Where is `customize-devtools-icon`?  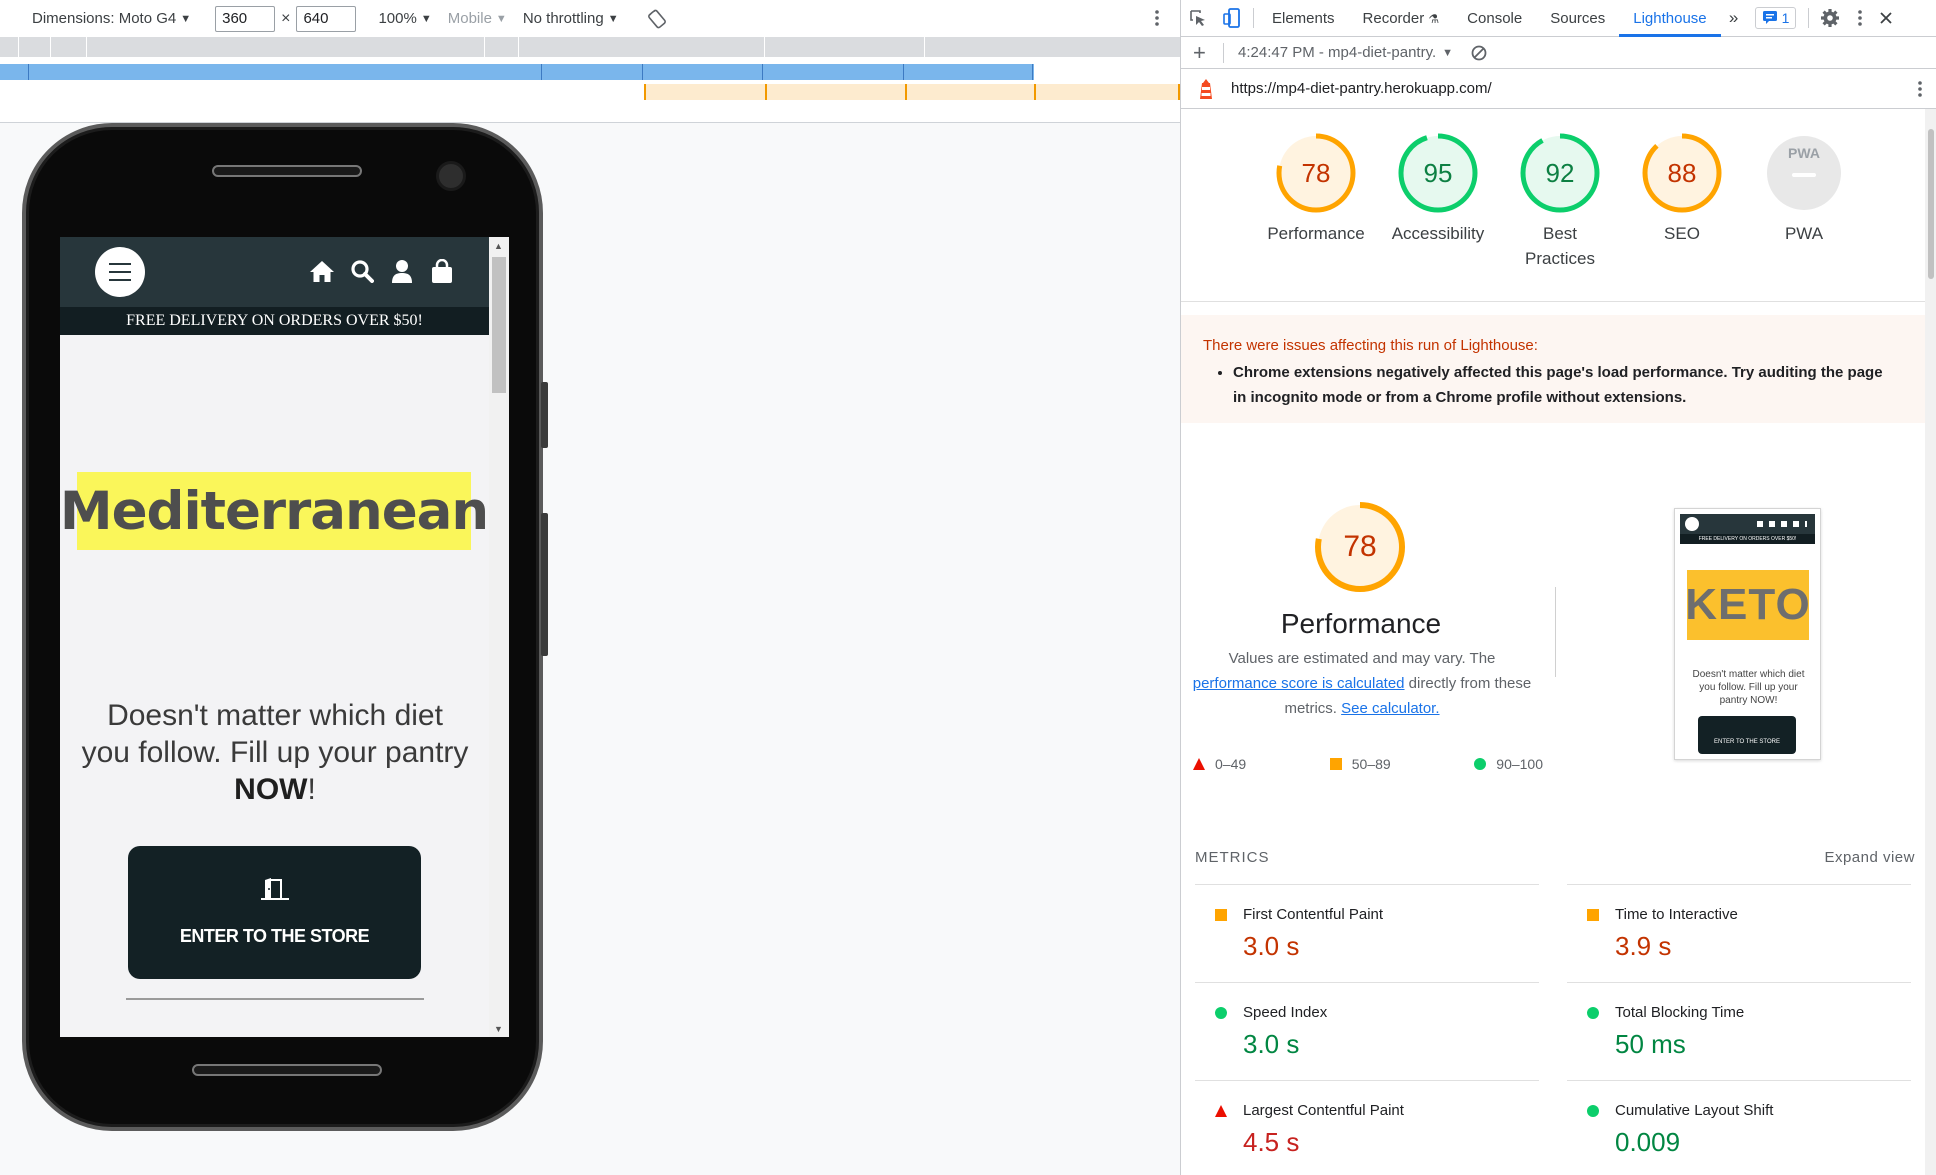 customize-devtools-icon is located at coordinates (1860, 18).